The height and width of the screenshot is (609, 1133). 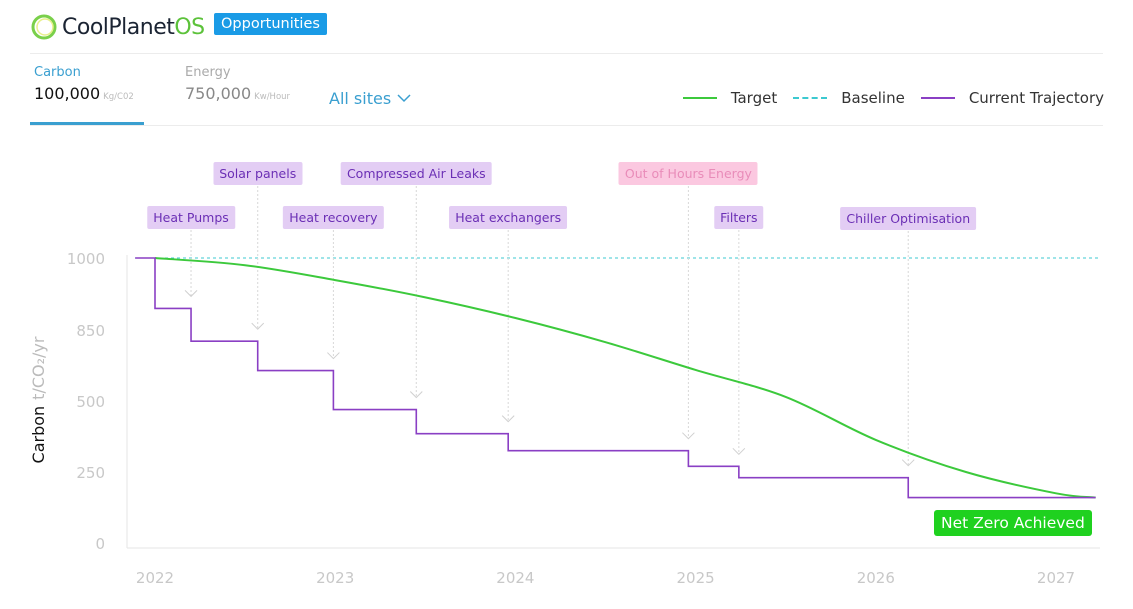 I want to click on annotation-label: Filters, so click(x=739, y=217).